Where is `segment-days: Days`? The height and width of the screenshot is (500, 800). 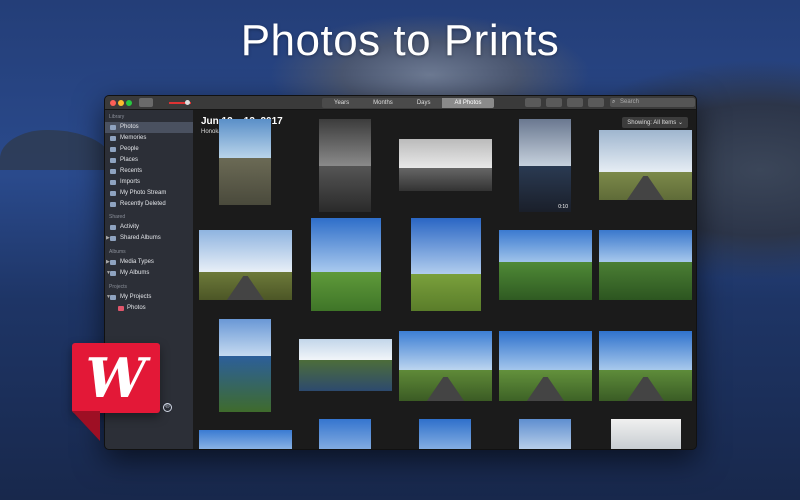 segment-days: Days is located at coordinates (424, 103).